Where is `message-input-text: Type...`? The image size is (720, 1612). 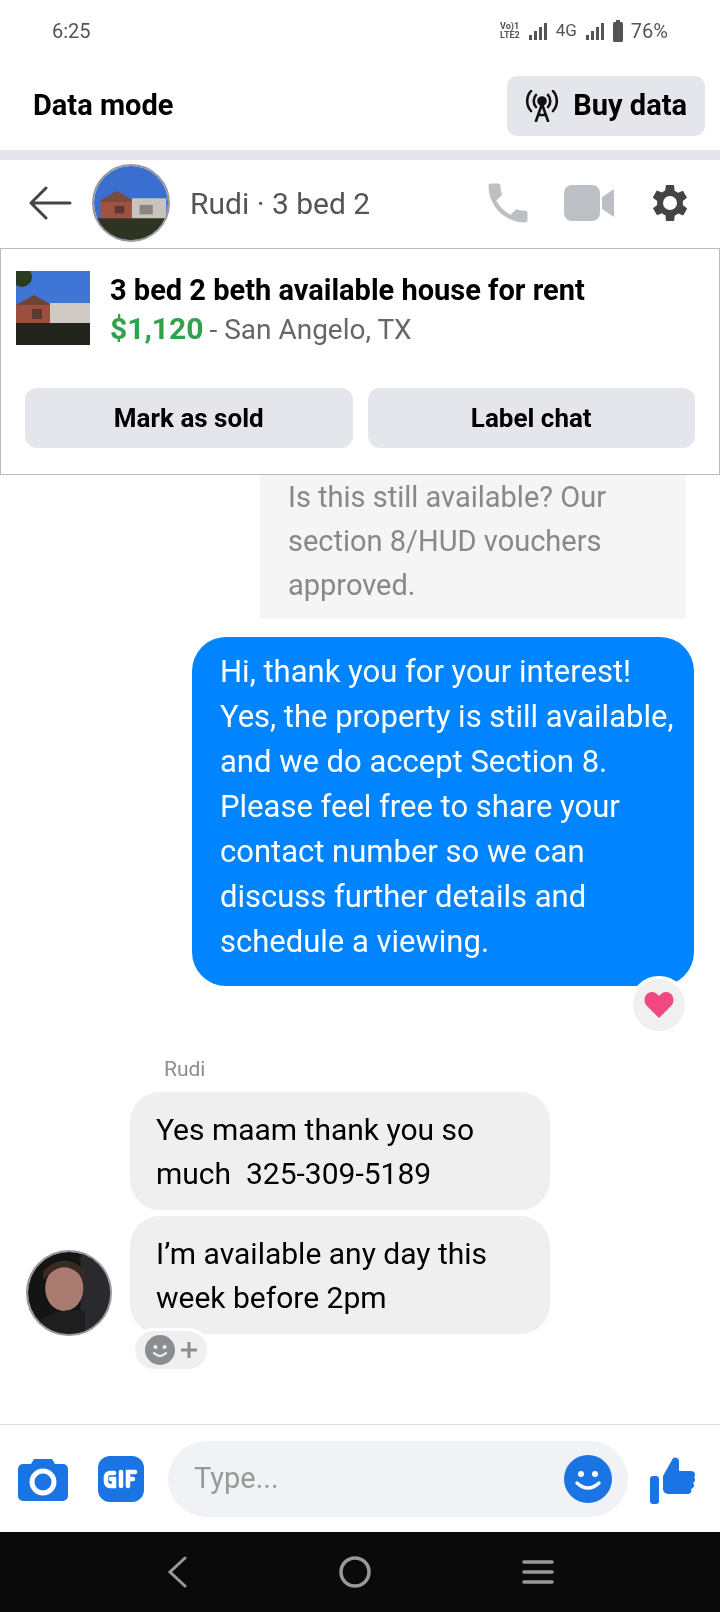
message-input-text: Type... is located at coordinates (379, 1478).